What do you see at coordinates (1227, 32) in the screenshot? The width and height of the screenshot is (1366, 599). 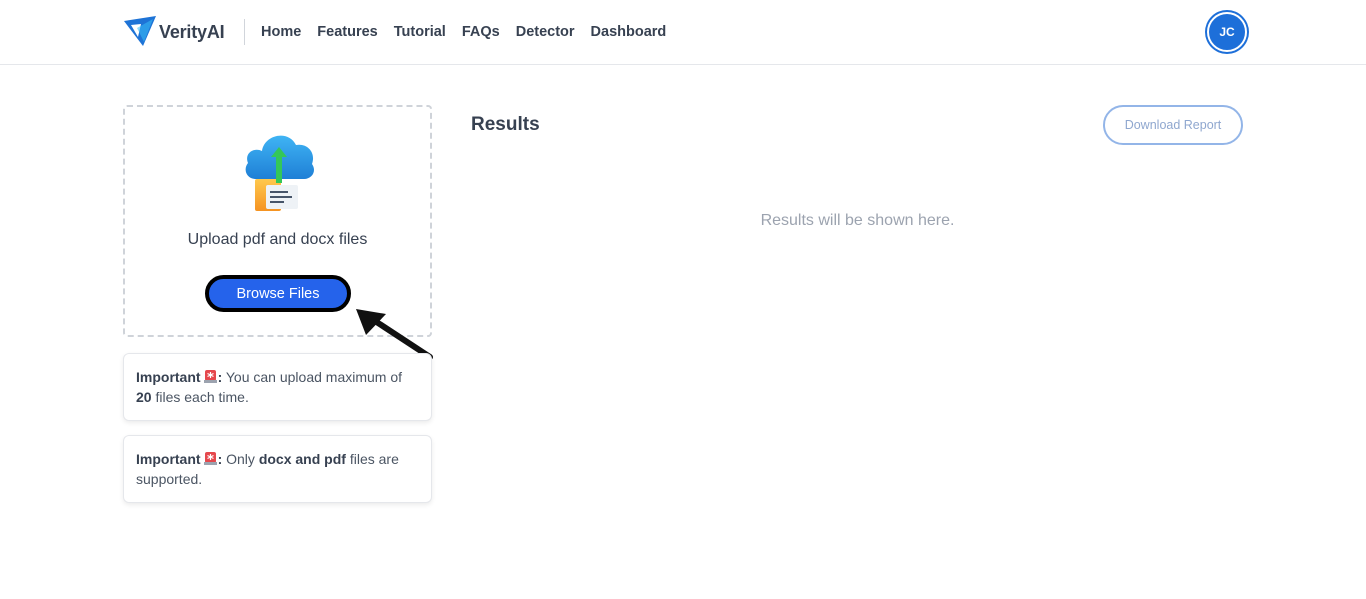 I see `user-avatar: JC` at bounding box center [1227, 32].